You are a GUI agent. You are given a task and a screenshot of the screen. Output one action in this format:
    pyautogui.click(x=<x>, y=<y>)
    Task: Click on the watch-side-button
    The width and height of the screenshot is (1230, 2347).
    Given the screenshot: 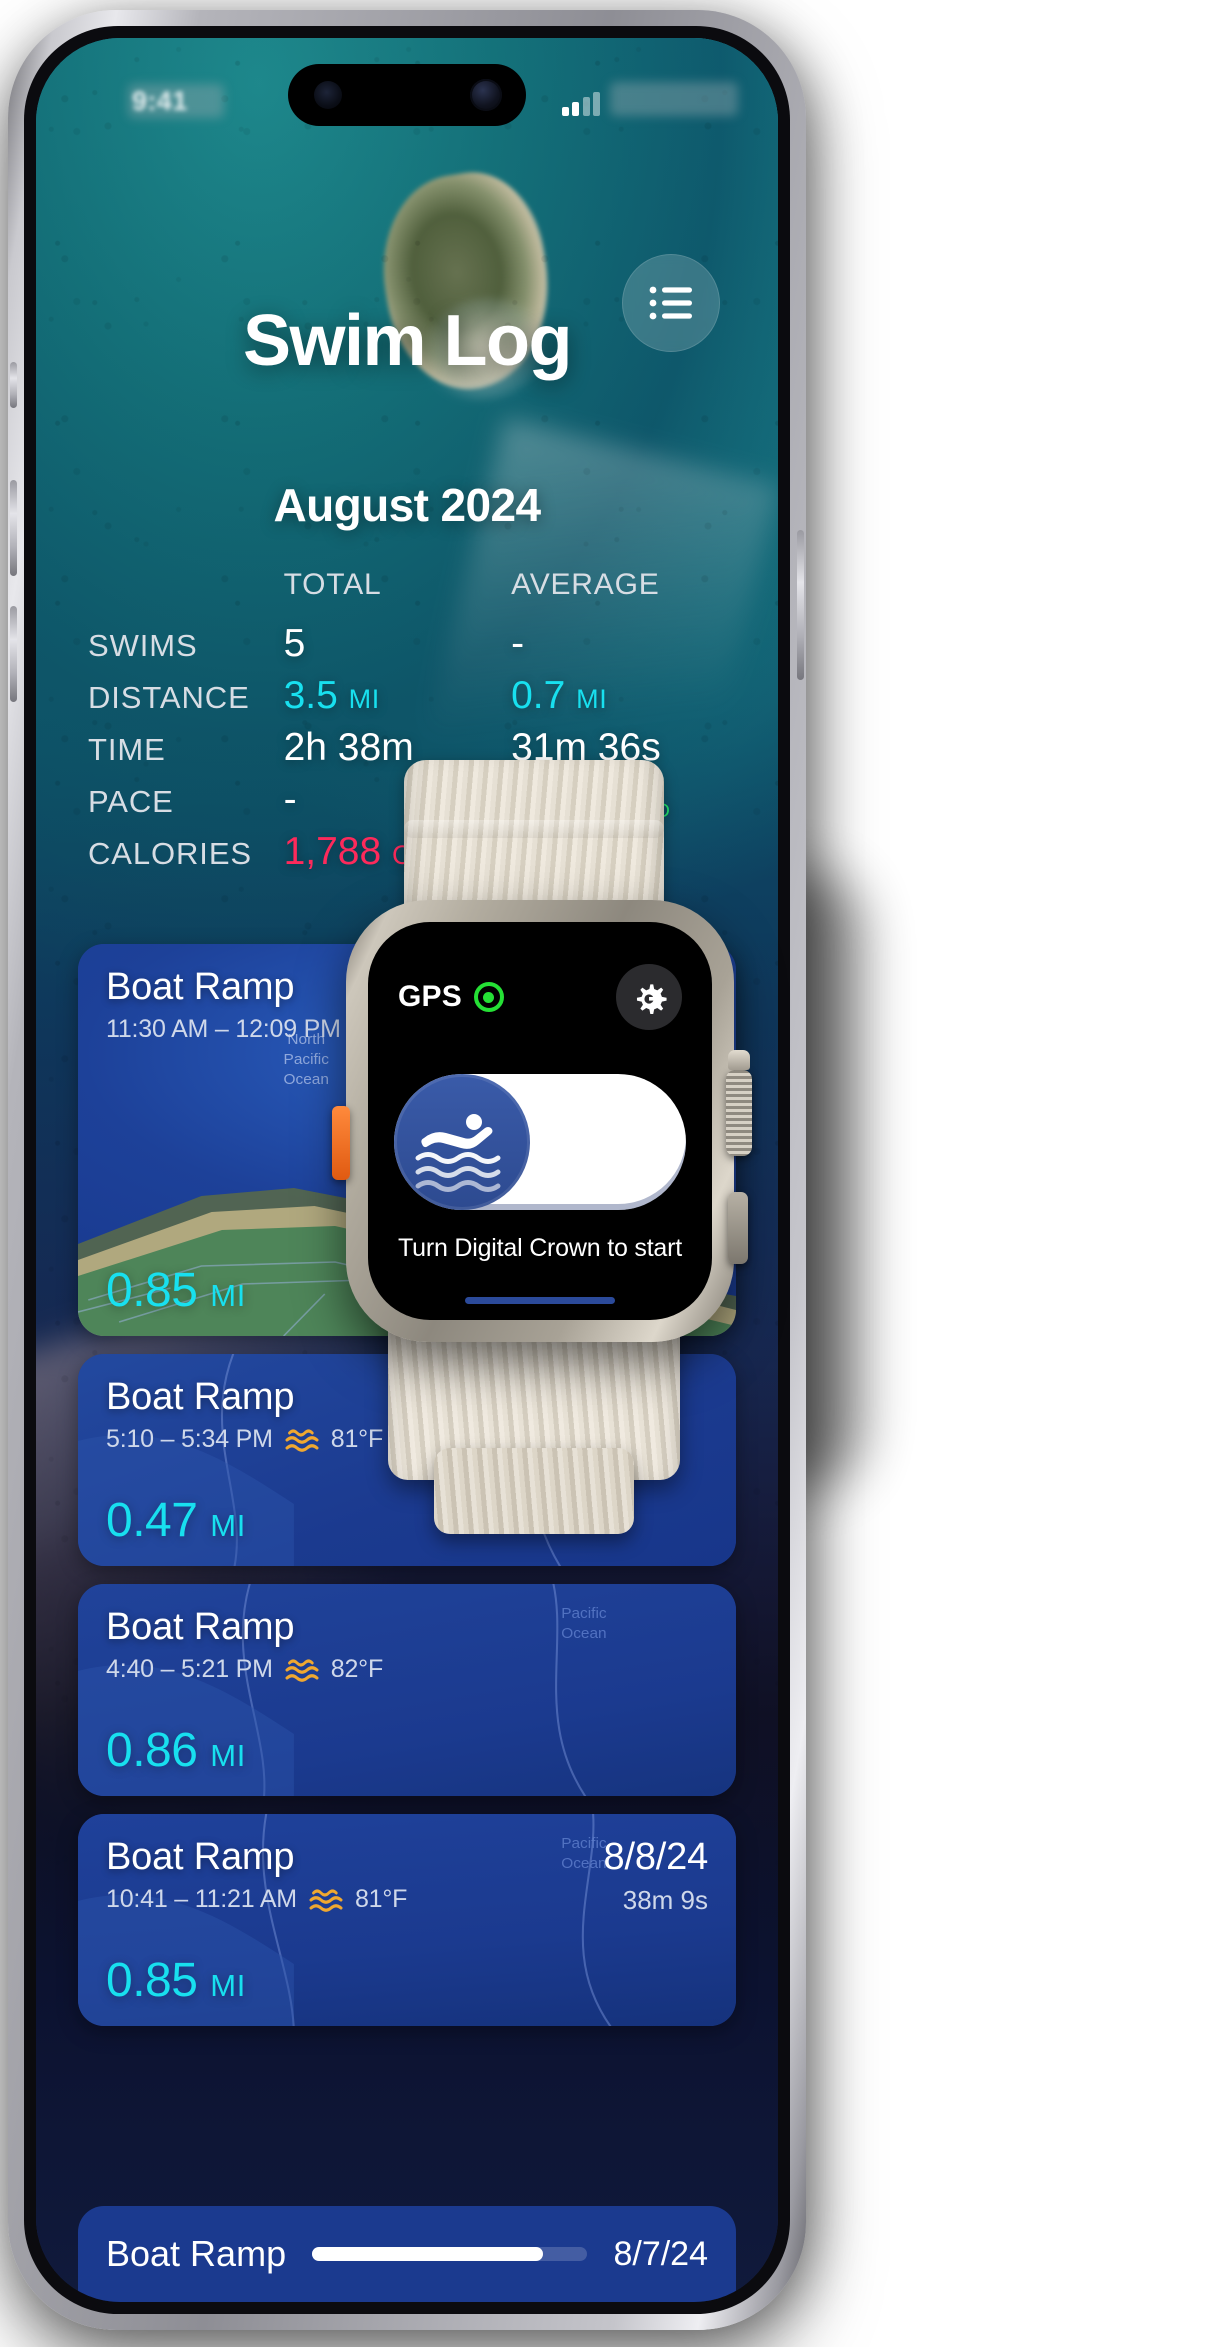 What is the action you would take?
    pyautogui.click(x=738, y=1228)
    